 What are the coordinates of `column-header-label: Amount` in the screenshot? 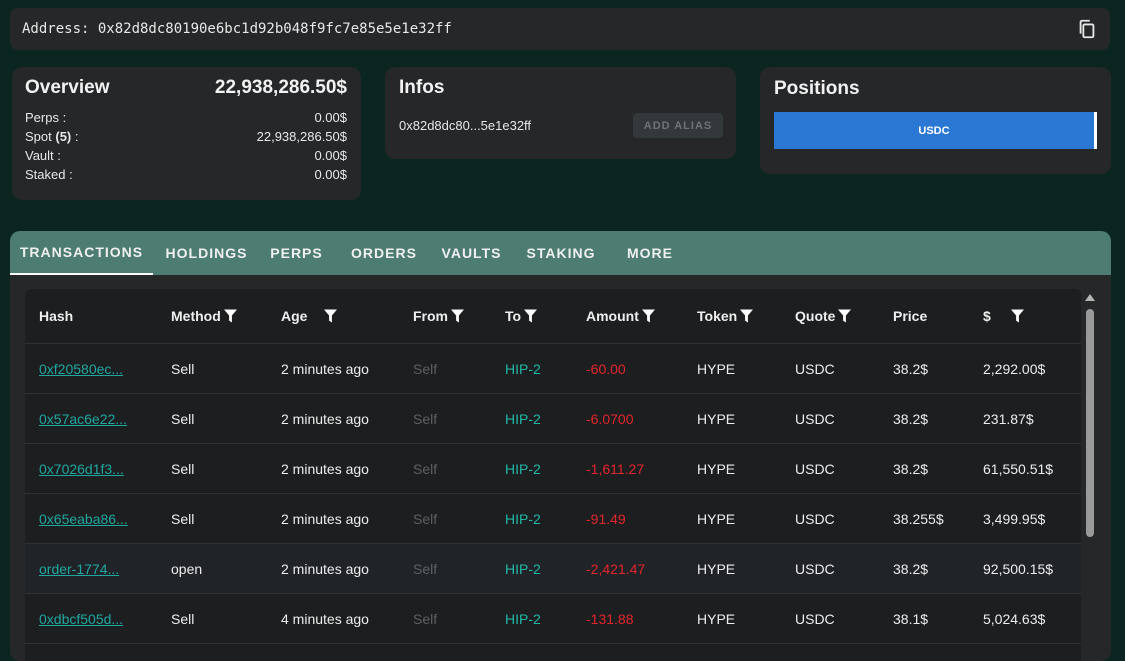 It's located at (612, 316).